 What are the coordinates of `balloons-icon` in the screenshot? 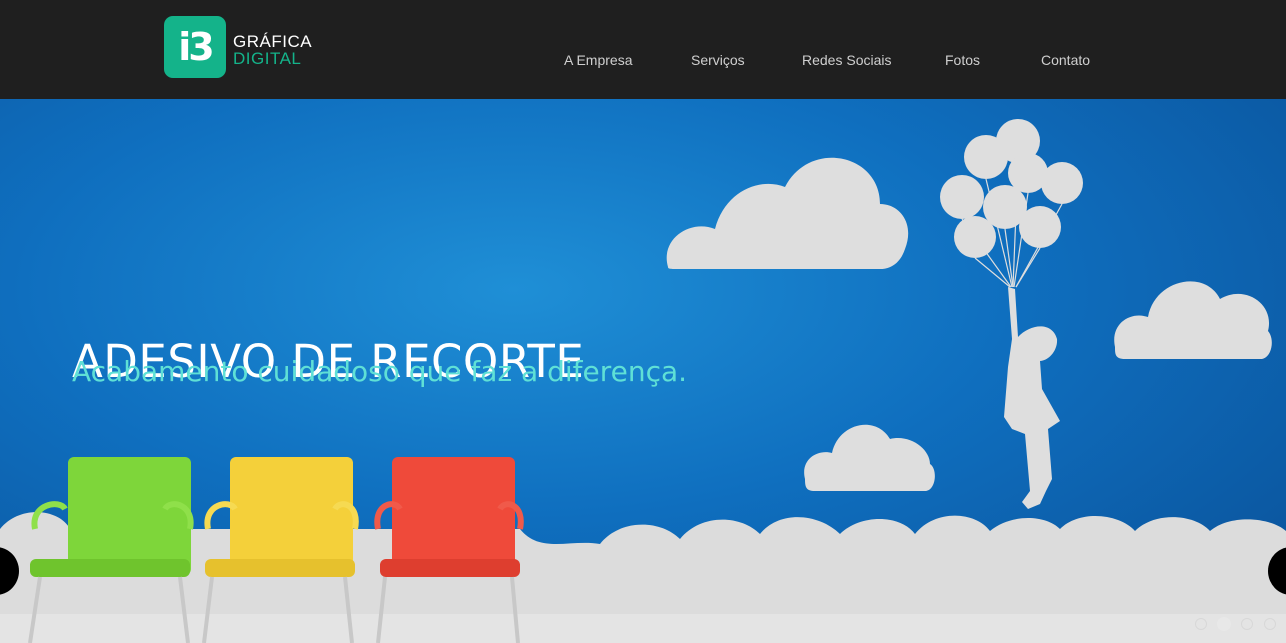 It's located at (1011, 314).